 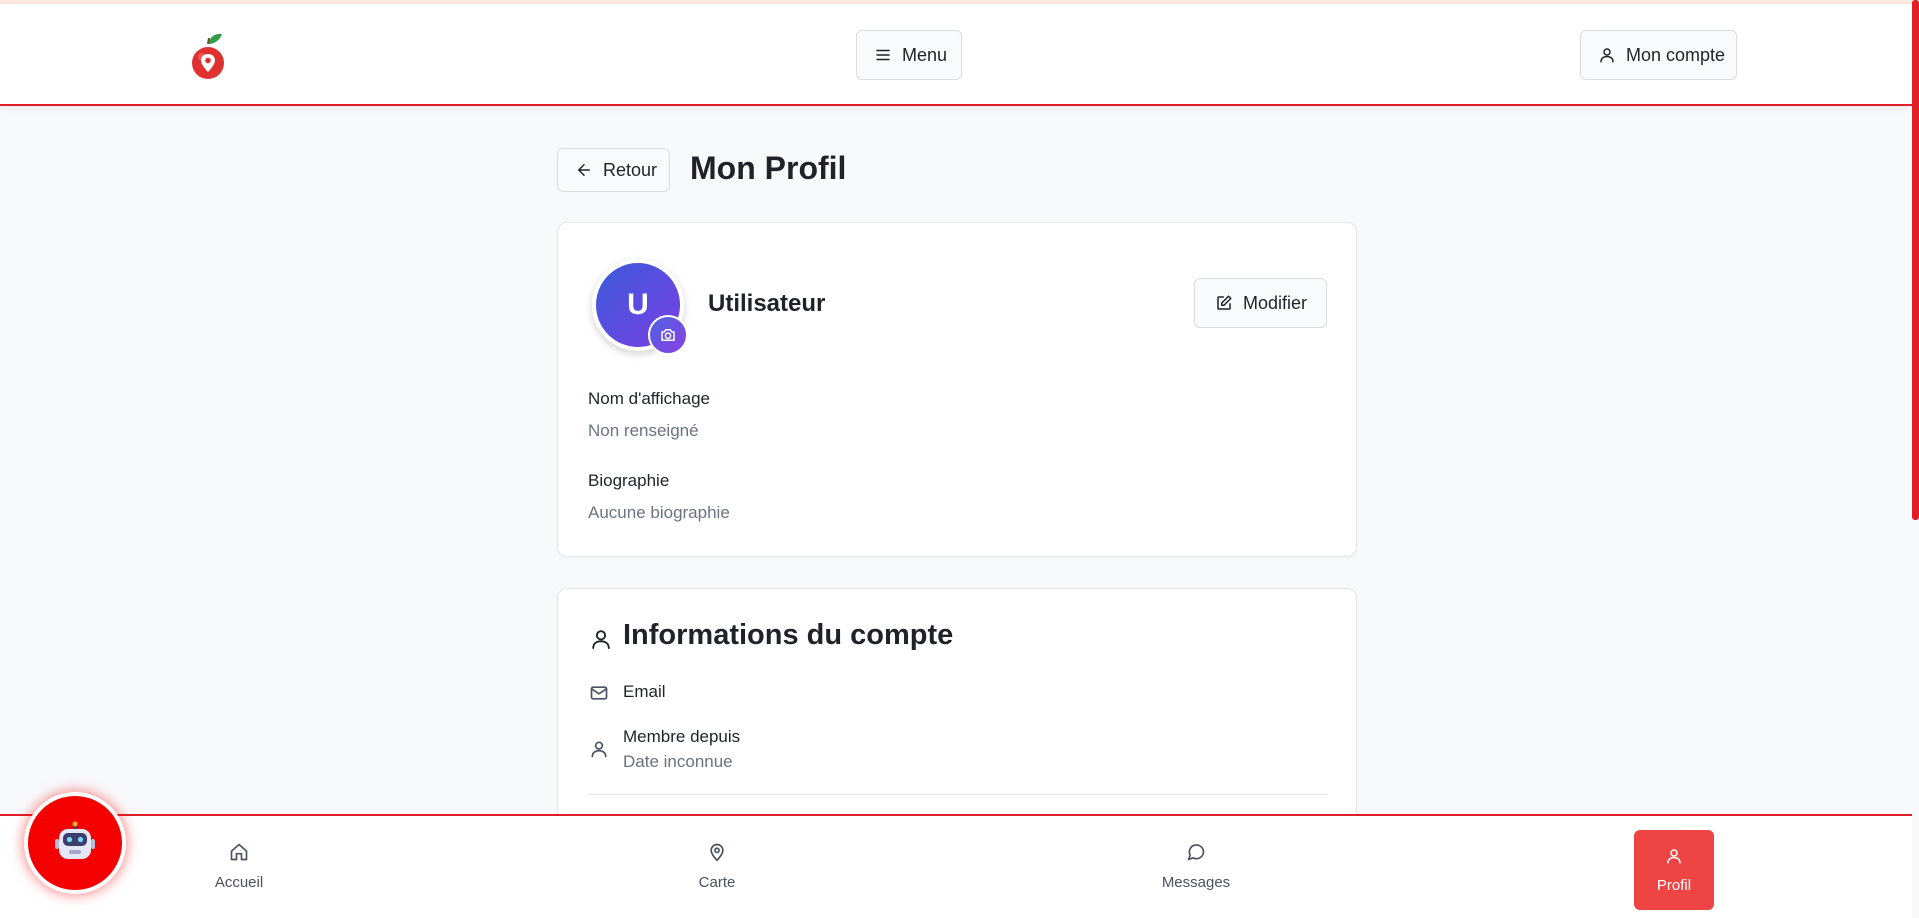 I want to click on nav-item-profil: Profil, so click(x=1674, y=870).